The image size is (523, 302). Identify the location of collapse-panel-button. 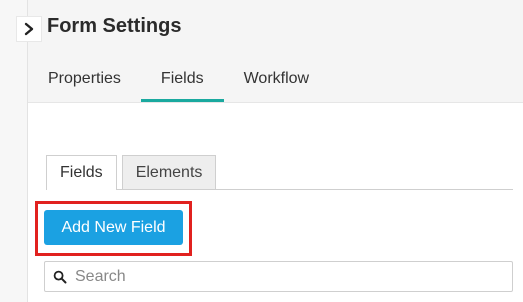
(29, 29).